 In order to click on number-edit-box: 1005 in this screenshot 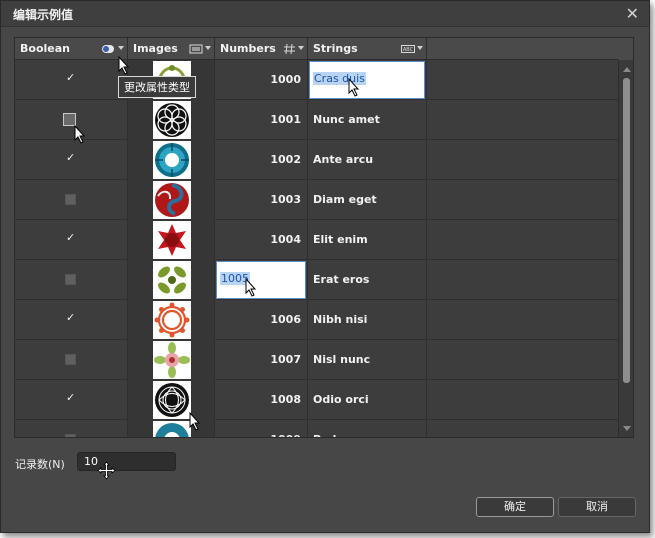, I will do `click(261, 280)`.